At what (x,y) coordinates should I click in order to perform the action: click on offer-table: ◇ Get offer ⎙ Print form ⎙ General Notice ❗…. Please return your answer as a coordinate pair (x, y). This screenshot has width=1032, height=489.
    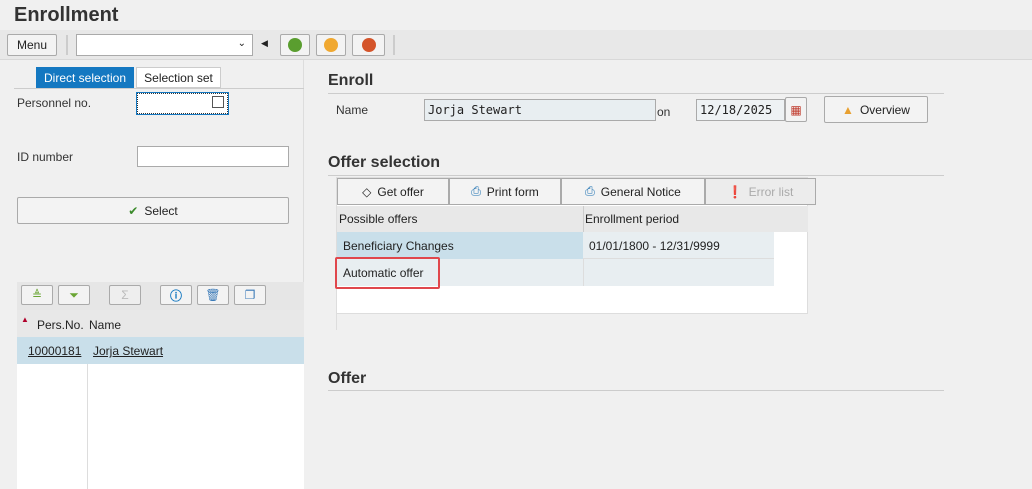
    Looking at the image, I should click on (575, 253).